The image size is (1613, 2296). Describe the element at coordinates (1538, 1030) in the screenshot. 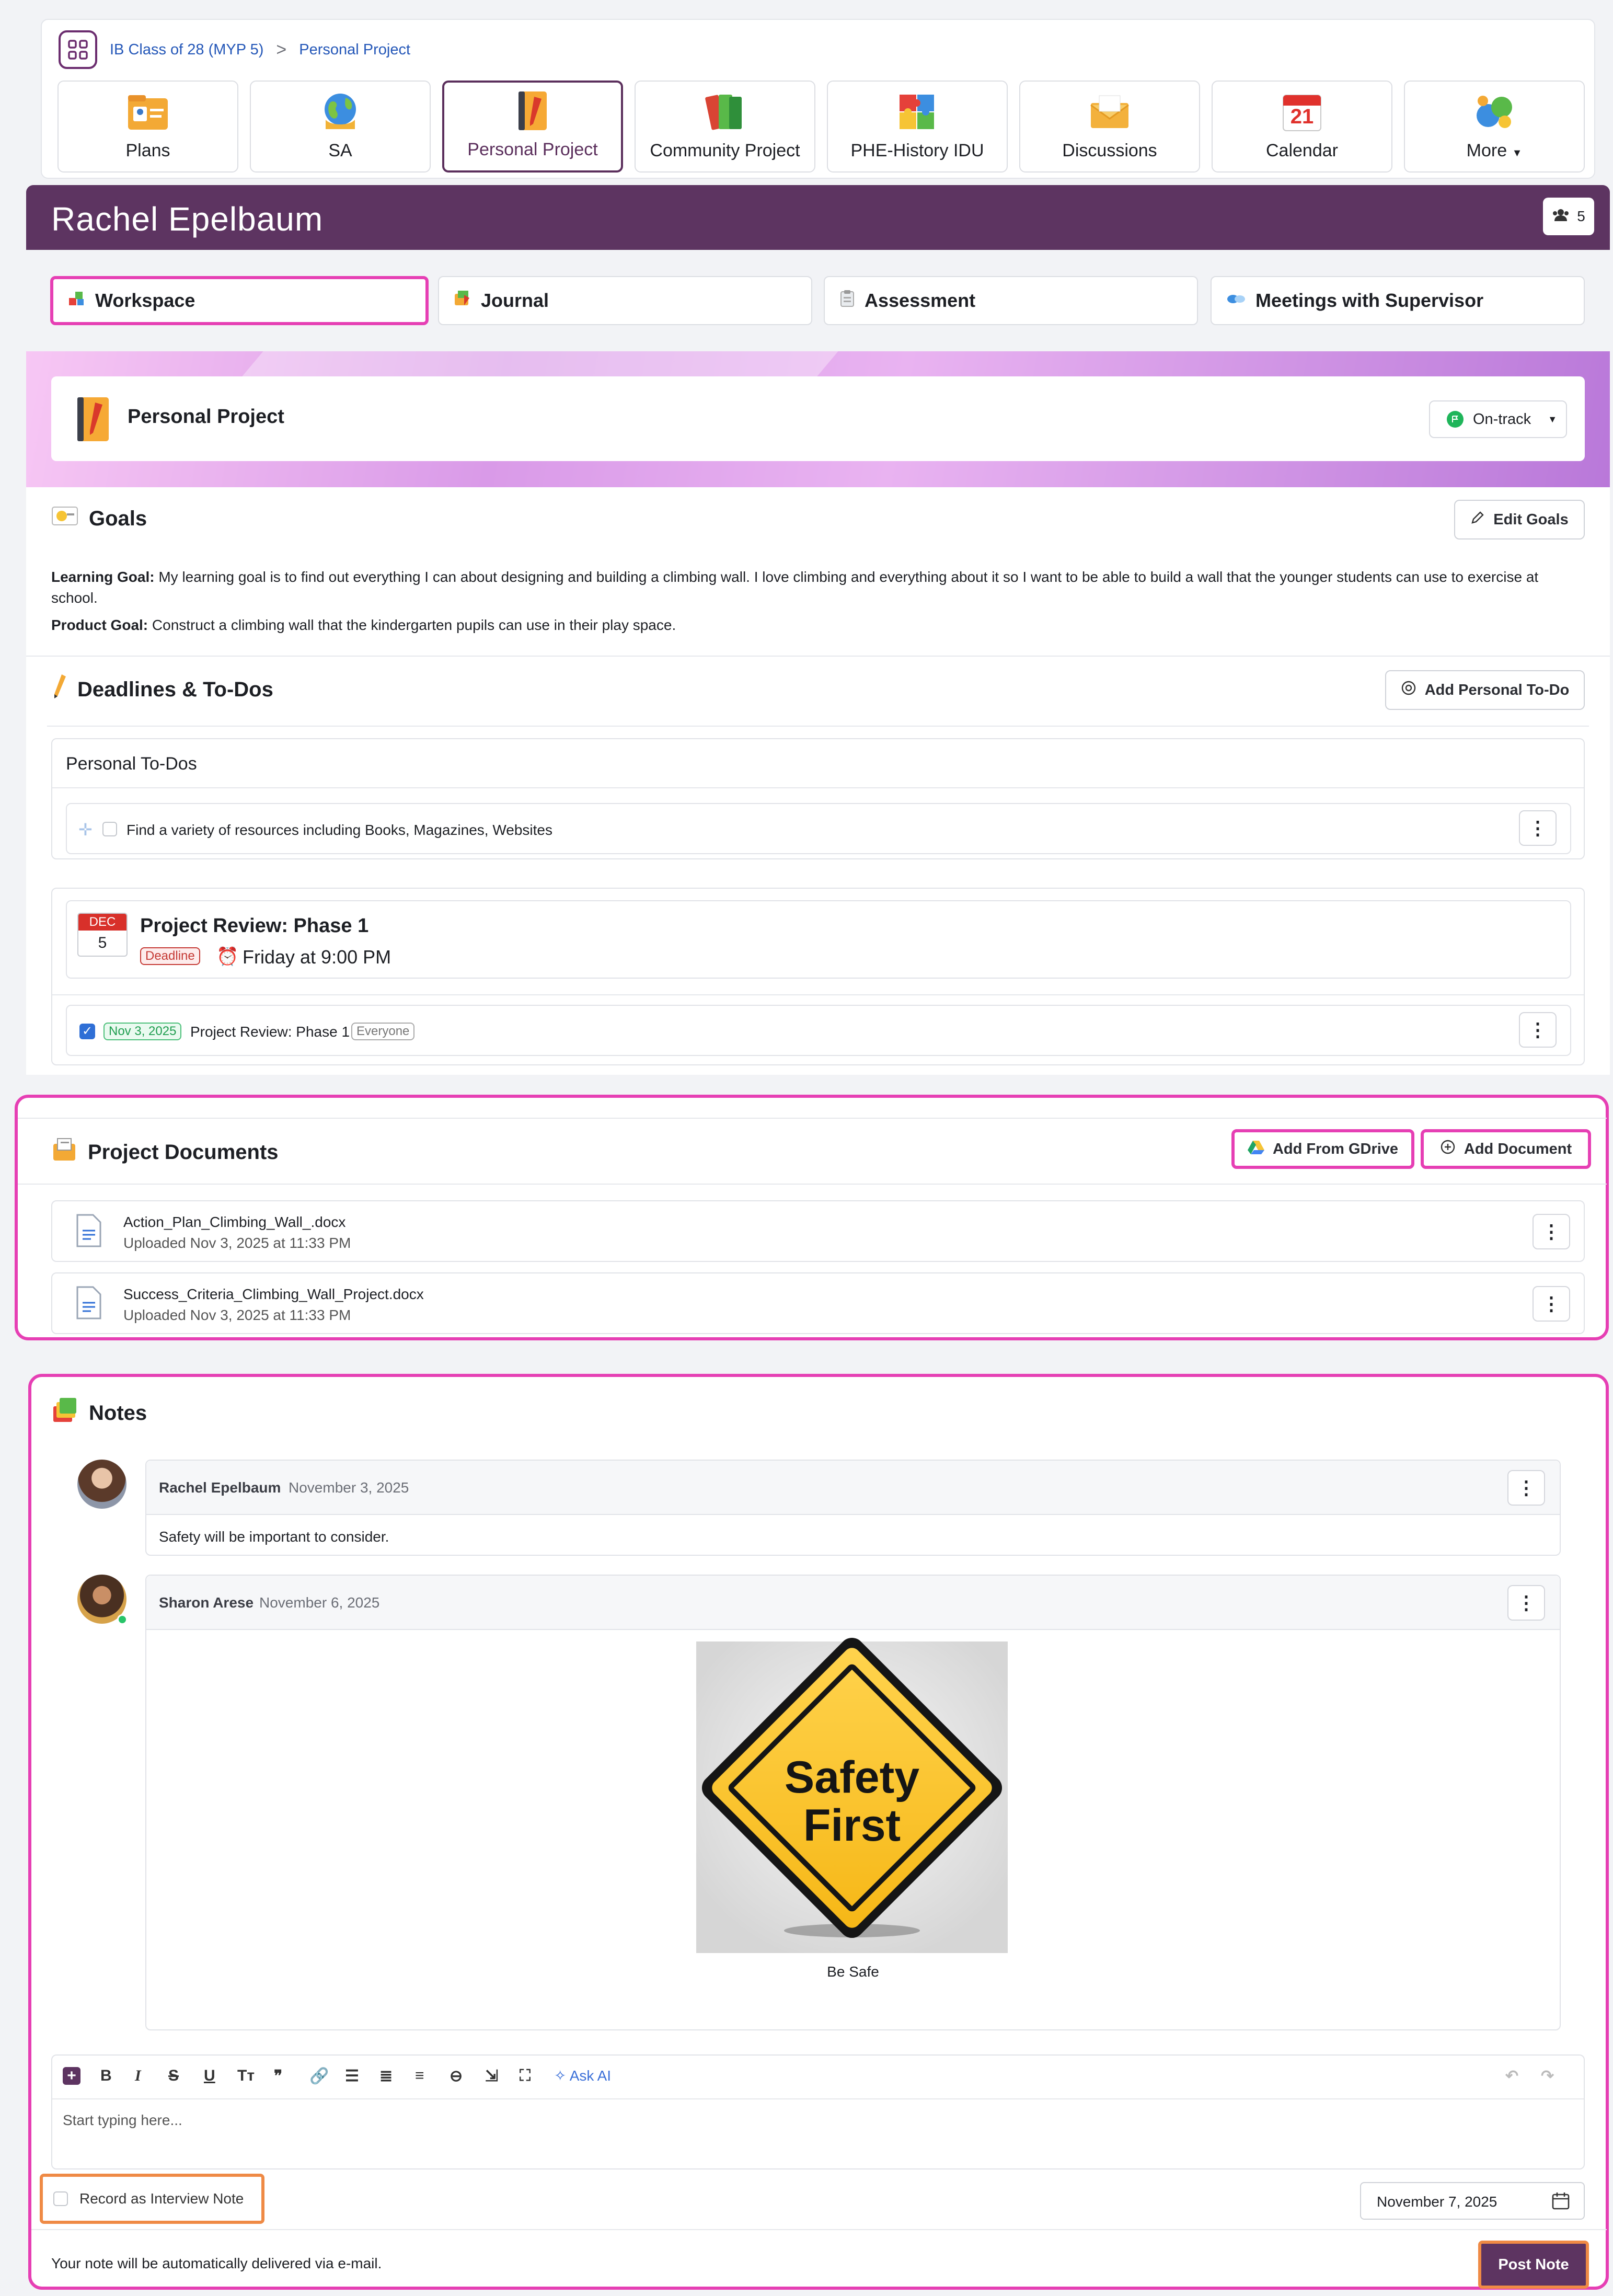

I see `task-menu-button: ⋮` at that location.